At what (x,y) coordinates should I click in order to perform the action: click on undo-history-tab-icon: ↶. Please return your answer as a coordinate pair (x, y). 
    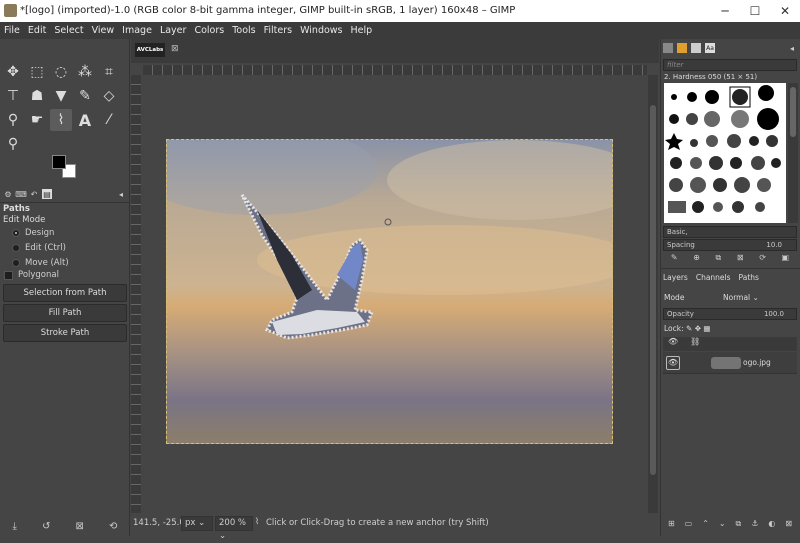
    Looking at the image, I should click on (34, 194).